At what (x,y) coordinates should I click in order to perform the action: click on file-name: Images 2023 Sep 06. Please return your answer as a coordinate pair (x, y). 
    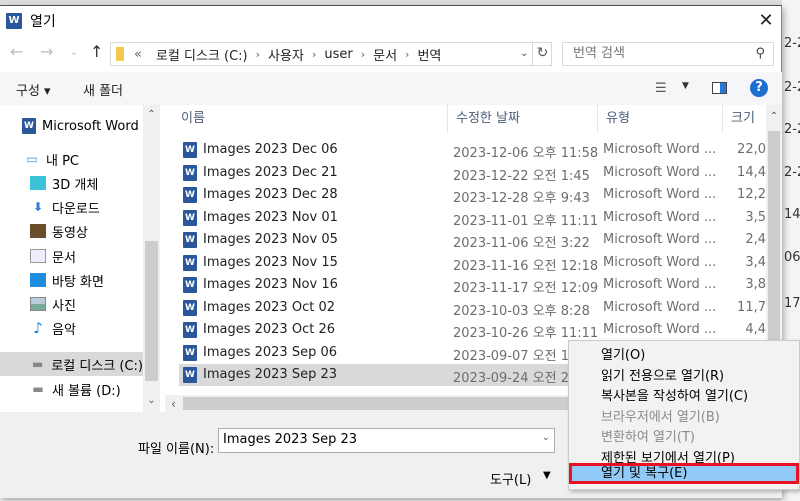
    Looking at the image, I should click on (270, 352).